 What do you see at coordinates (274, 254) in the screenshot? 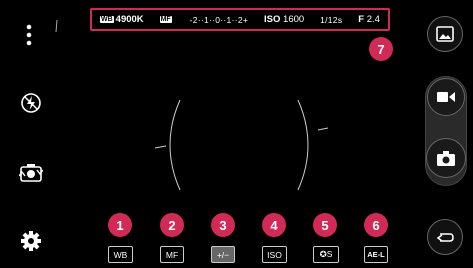
I see `iso-mode-button: ISO` at bounding box center [274, 254].